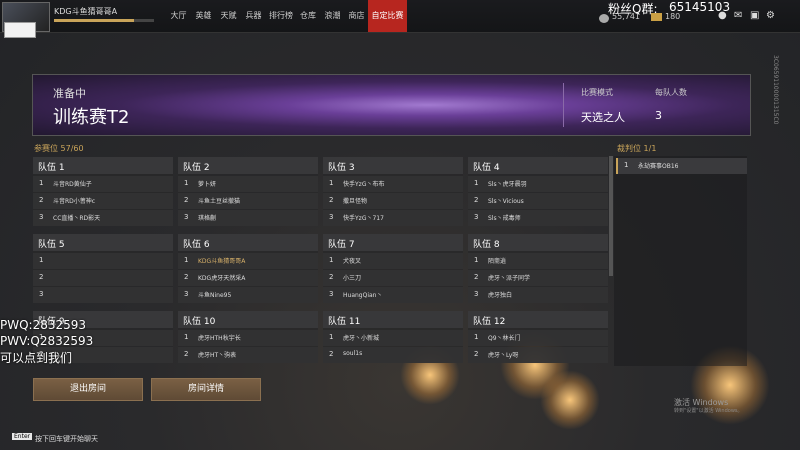 The width and height of the screenshot is (800, 450). I want to click on team-slot: 3 快手YzG丶717, so click(393, 218).